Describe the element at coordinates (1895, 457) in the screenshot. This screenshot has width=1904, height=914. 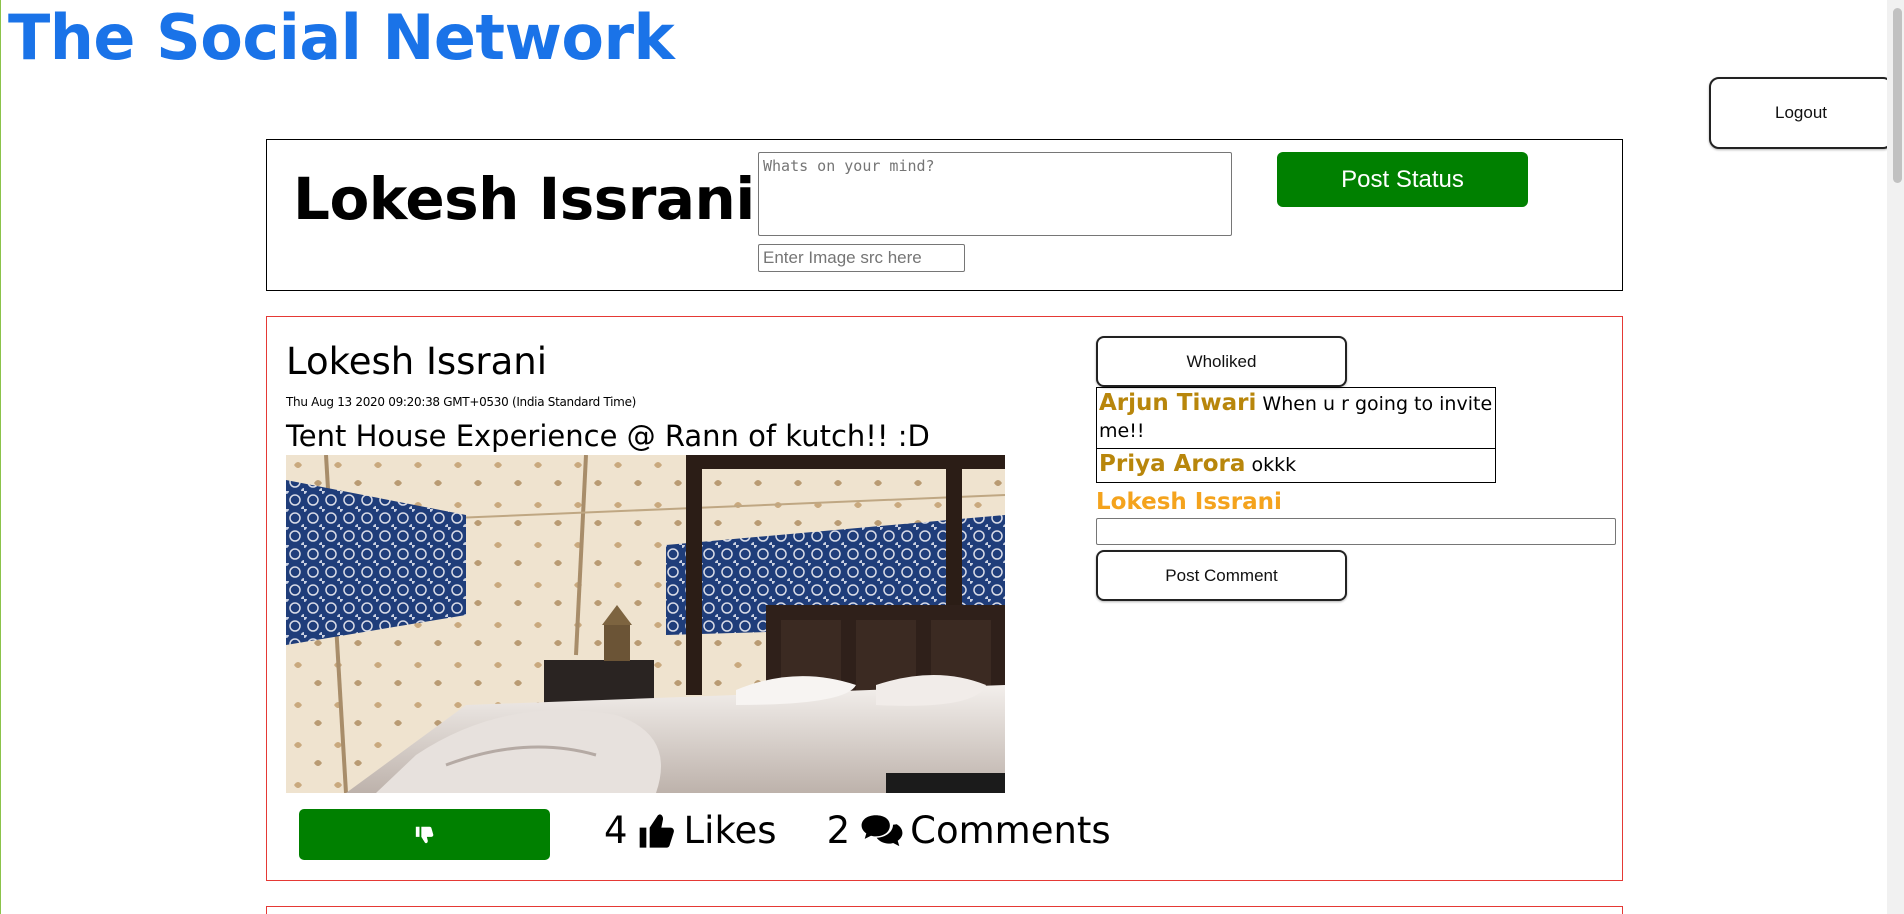
I see `page-scrollbar` at that location.